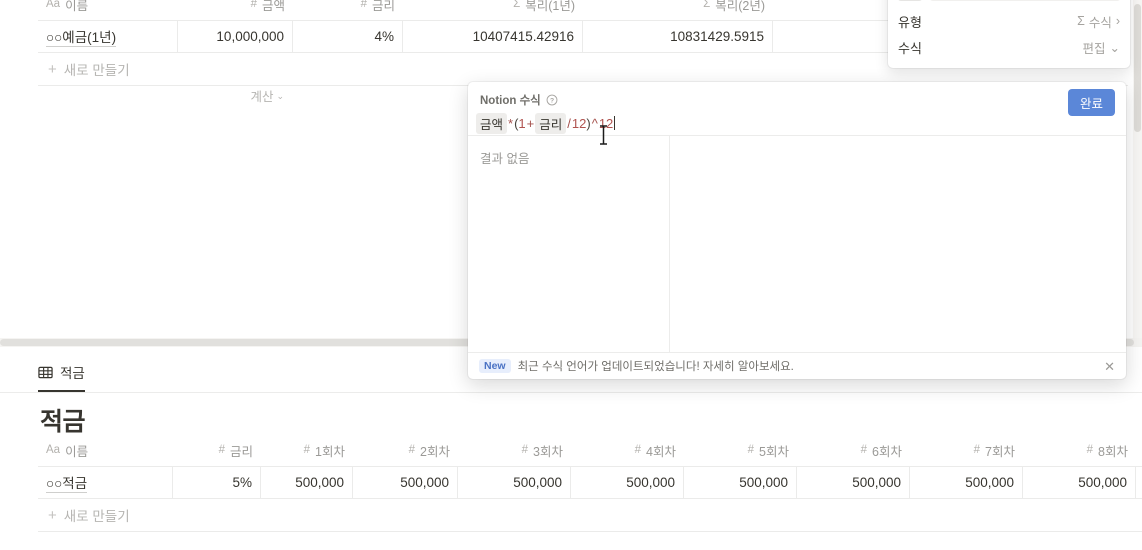 The width and height of the screenshot is (1142, 550). Describe the element at coordinates (77, 451) in the screenshot. I see `savings-column-label: 이름` at that location.